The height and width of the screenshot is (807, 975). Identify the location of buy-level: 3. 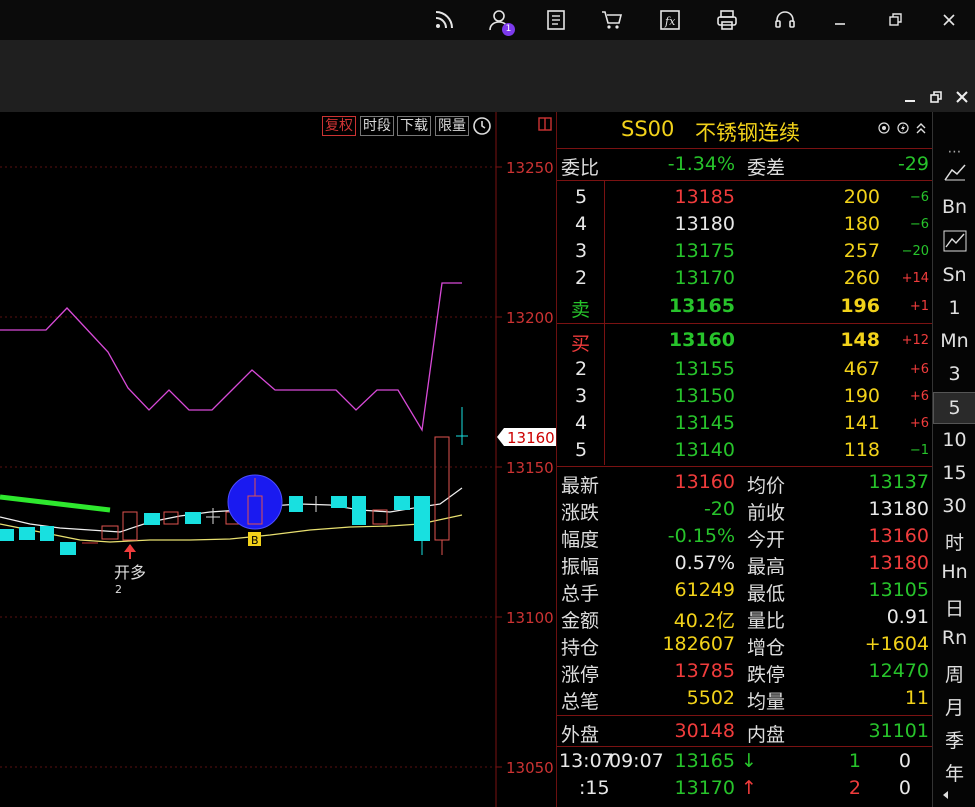
(581, 396).